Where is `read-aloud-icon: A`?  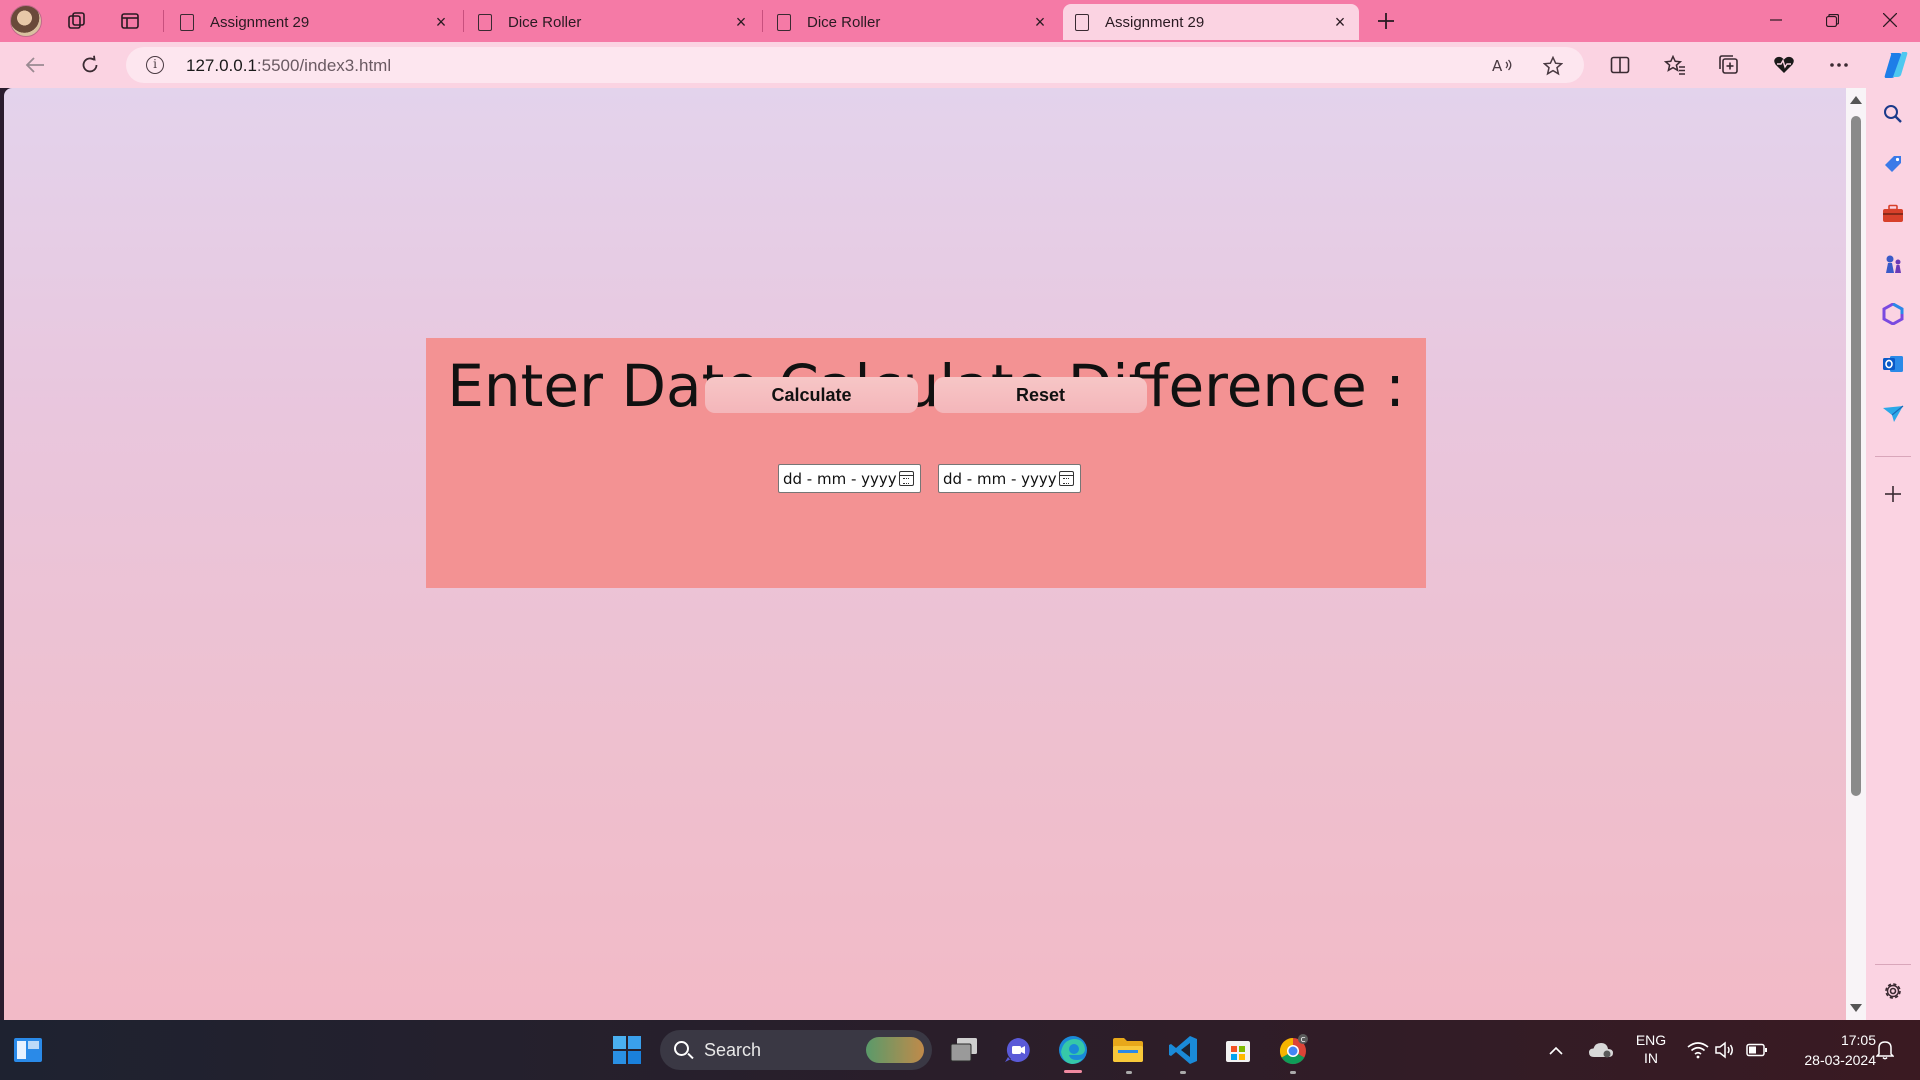
read-aloud-icon: A is located at coordinates (1503, 66).